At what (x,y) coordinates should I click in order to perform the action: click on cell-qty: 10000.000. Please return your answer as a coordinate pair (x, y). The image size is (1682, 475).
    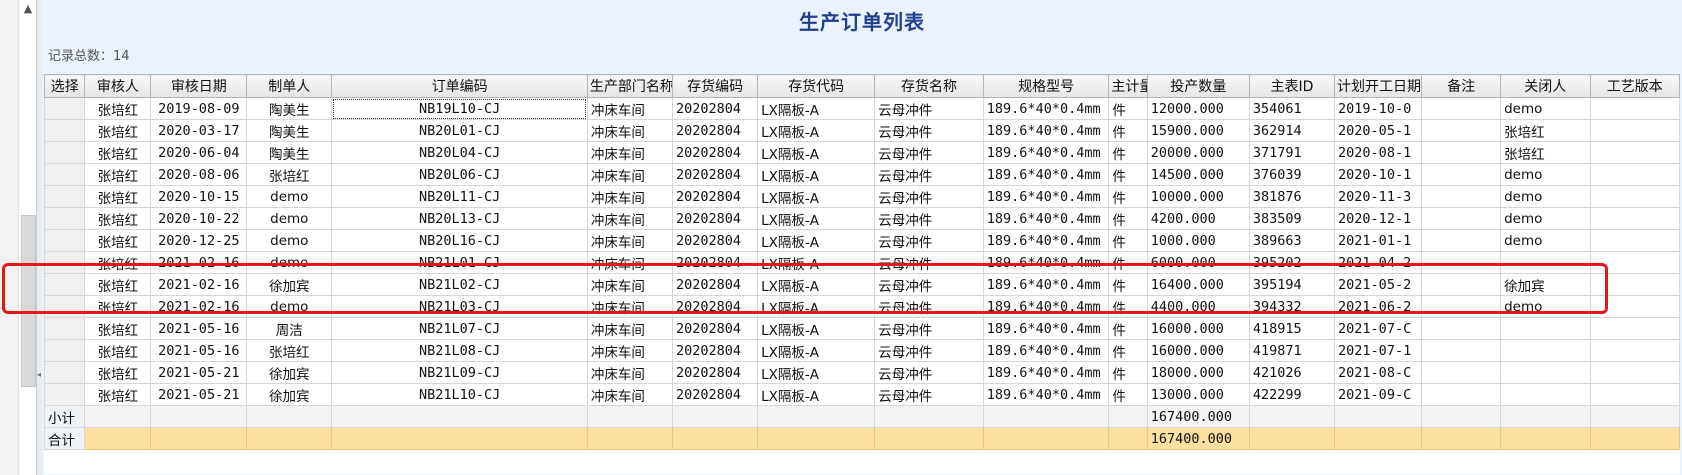
    Looking at the image, I should click on (1198, 196).